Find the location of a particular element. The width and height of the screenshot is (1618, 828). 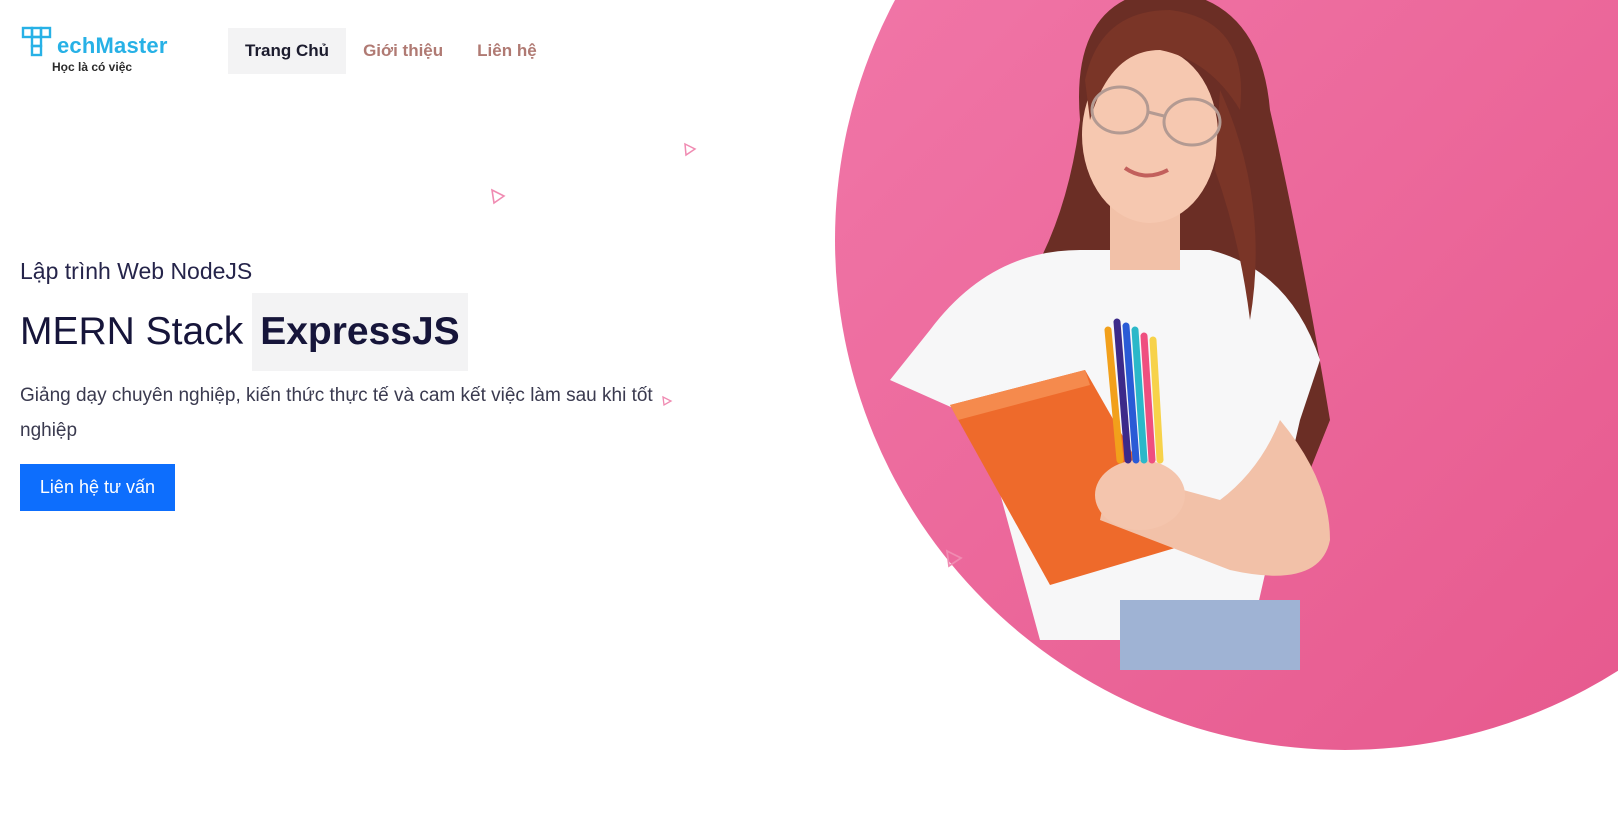

hero-title-highlight: ExpressJS is located at coordinates (360, 332).